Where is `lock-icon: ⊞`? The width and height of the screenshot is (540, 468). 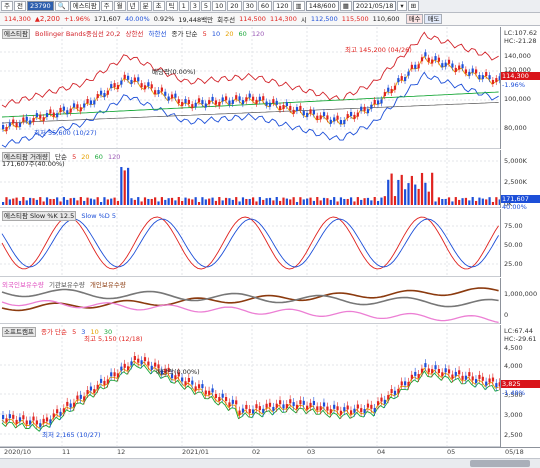 lock-icon: ⊞ is located at coordinates (413, 6).